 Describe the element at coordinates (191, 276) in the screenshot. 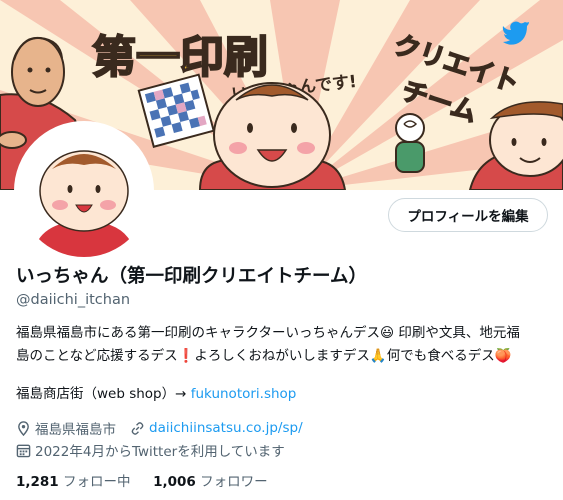

I see `display-name: いっちゃん（第一印刷クリエイトチーム）` at that location.